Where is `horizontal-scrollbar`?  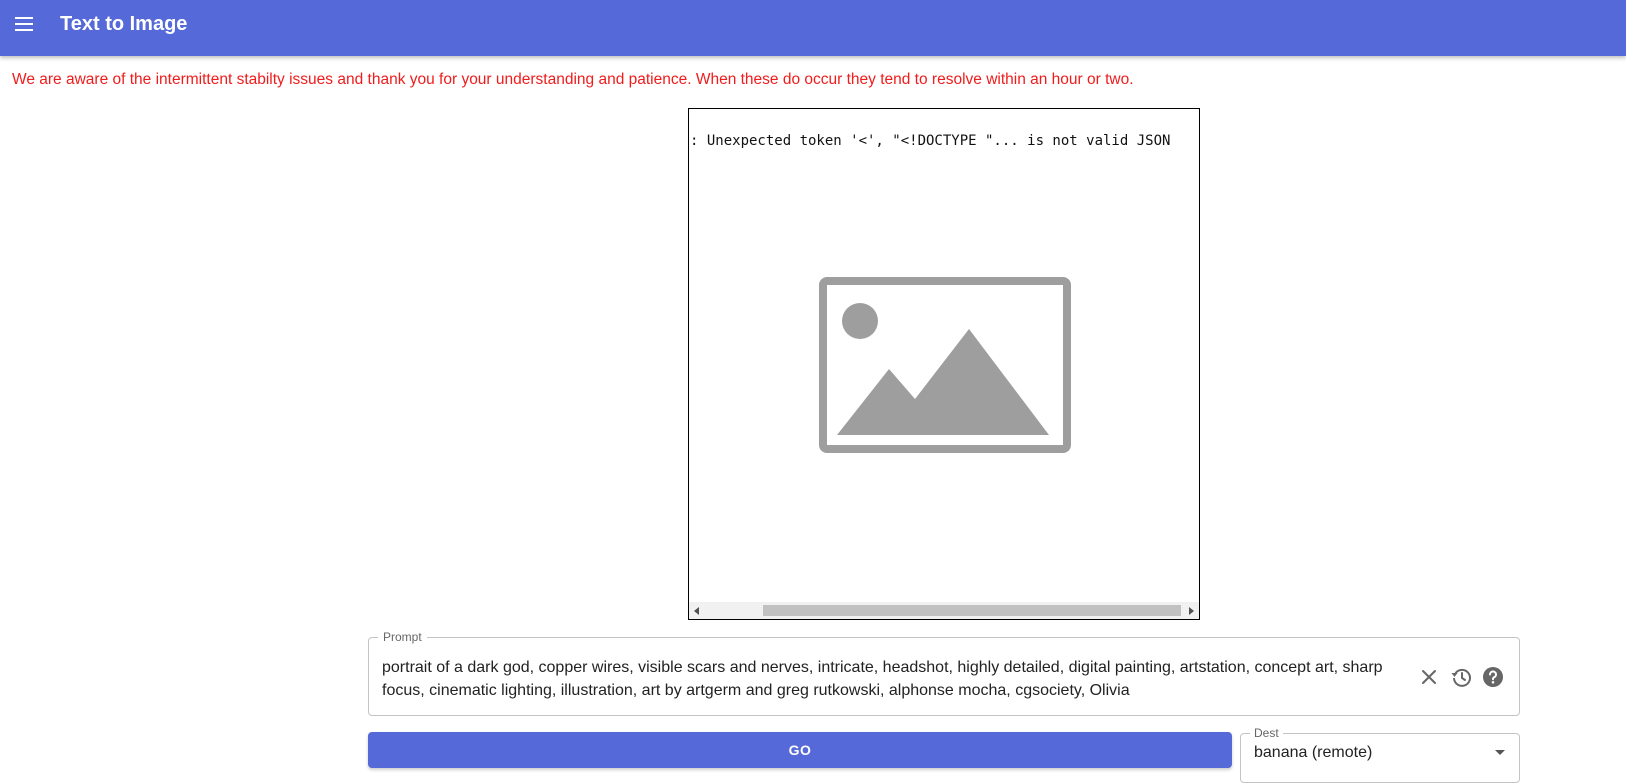 horizontal-scrollbar is located at coordinates (944, 610).